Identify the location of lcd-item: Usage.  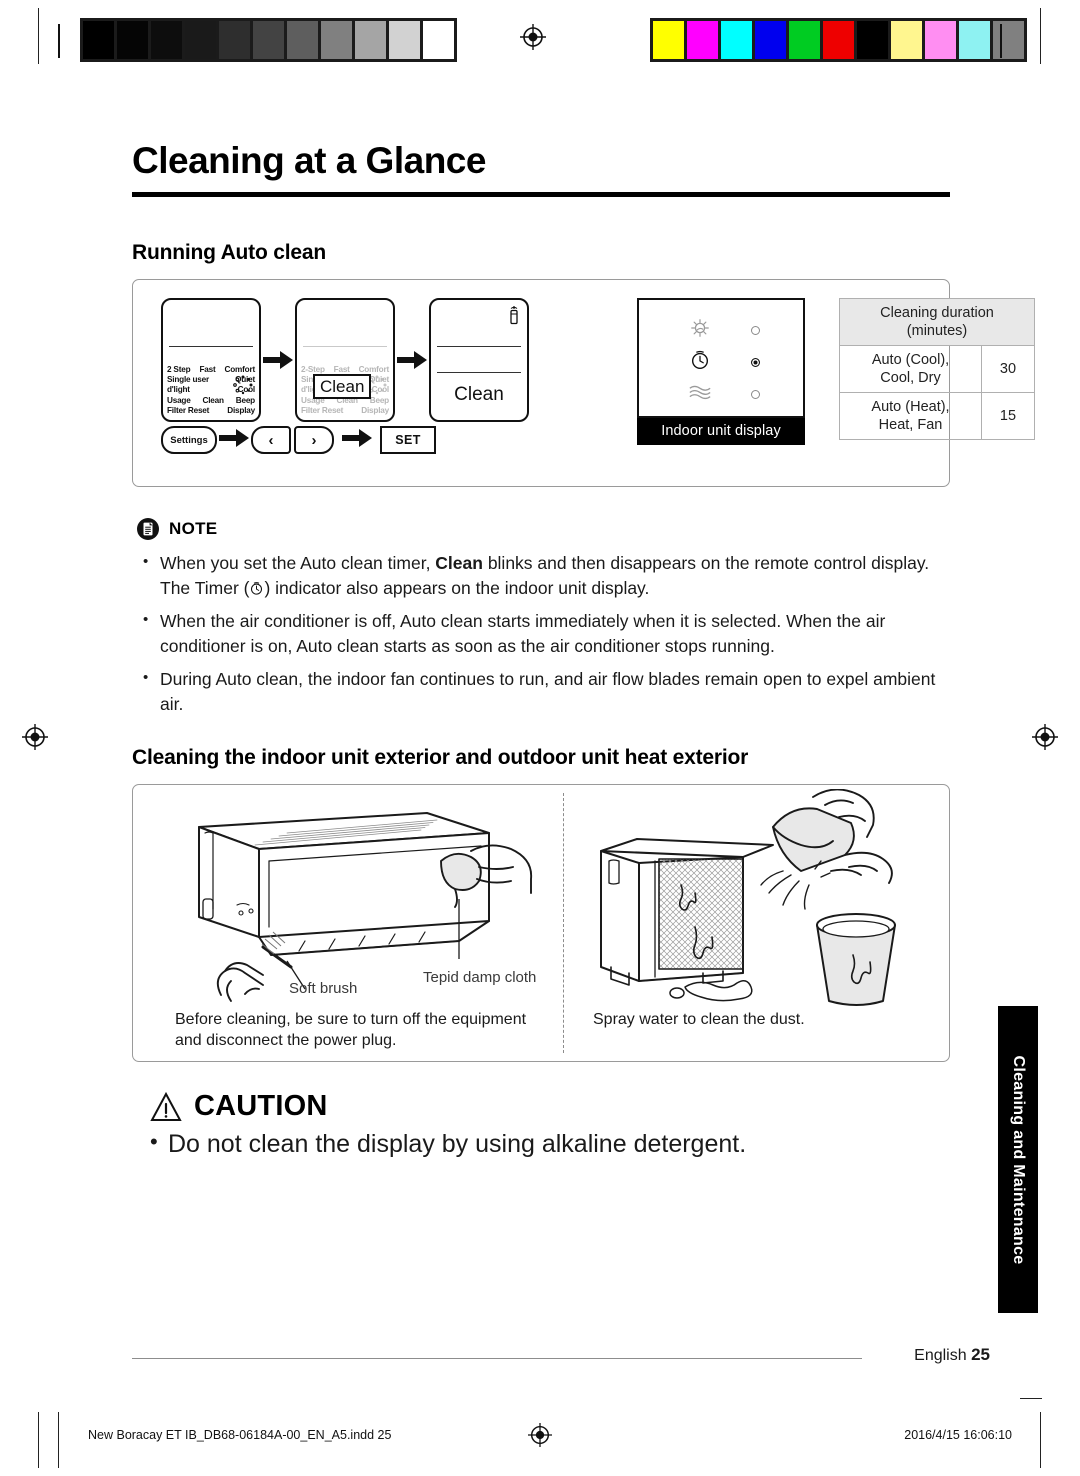
(179, 400).